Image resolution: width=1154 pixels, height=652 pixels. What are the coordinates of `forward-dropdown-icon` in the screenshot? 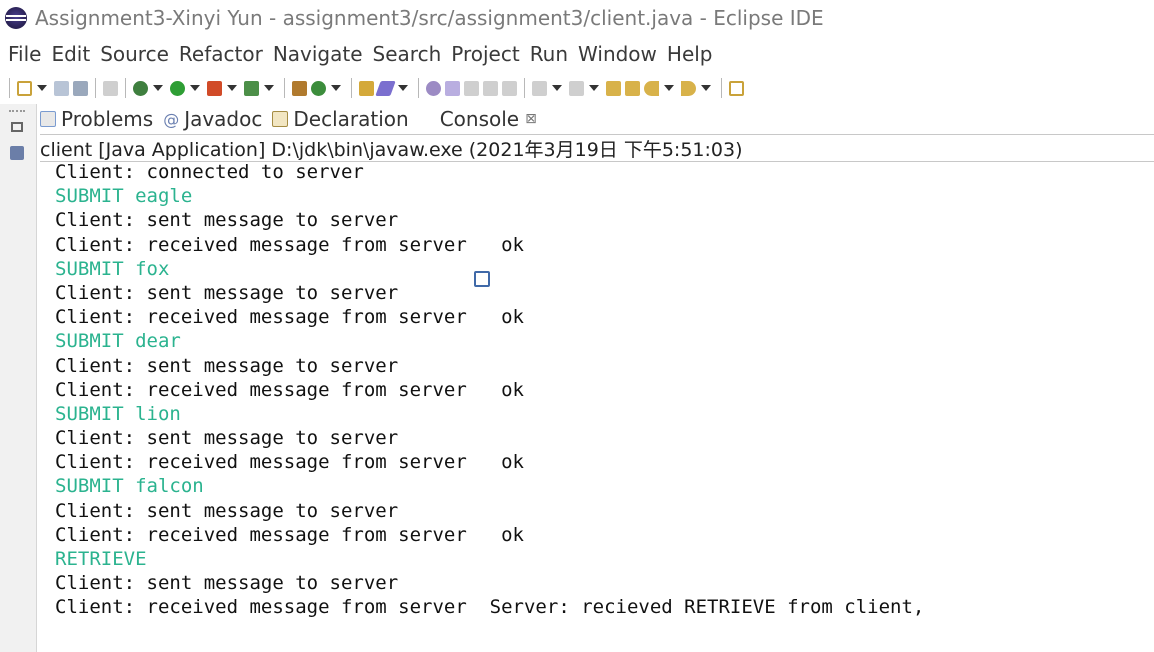 It's located at (706, 88).